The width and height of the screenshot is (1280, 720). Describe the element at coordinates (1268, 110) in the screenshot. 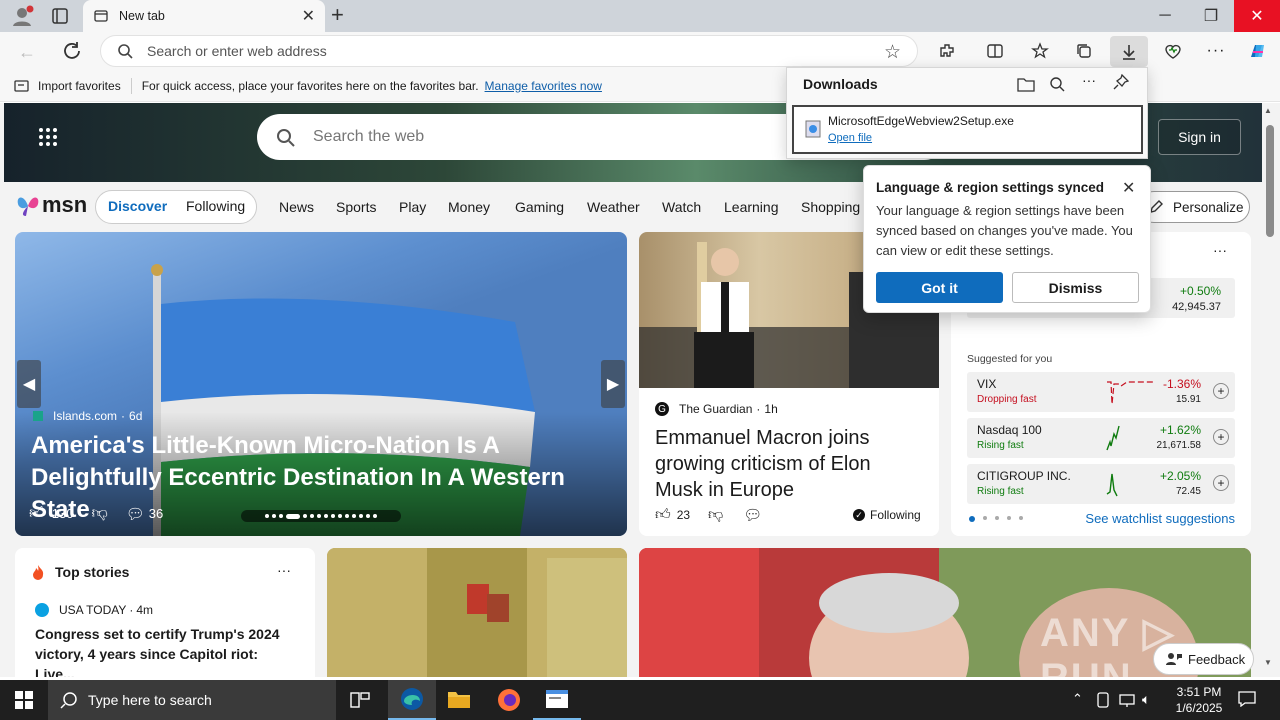

I see `scroll-up-icon: ▲` at that location.